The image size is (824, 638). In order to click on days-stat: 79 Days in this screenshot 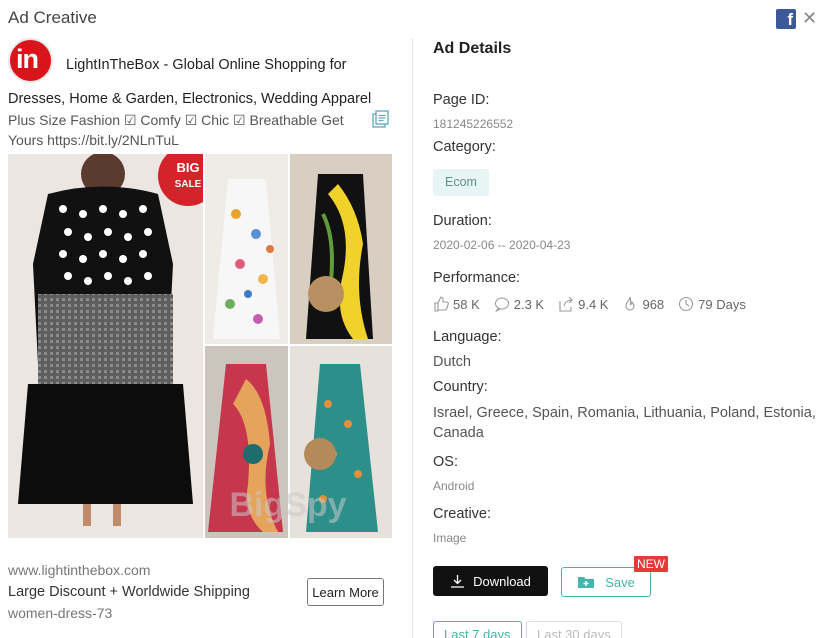, I will do `click(712, 304)`.